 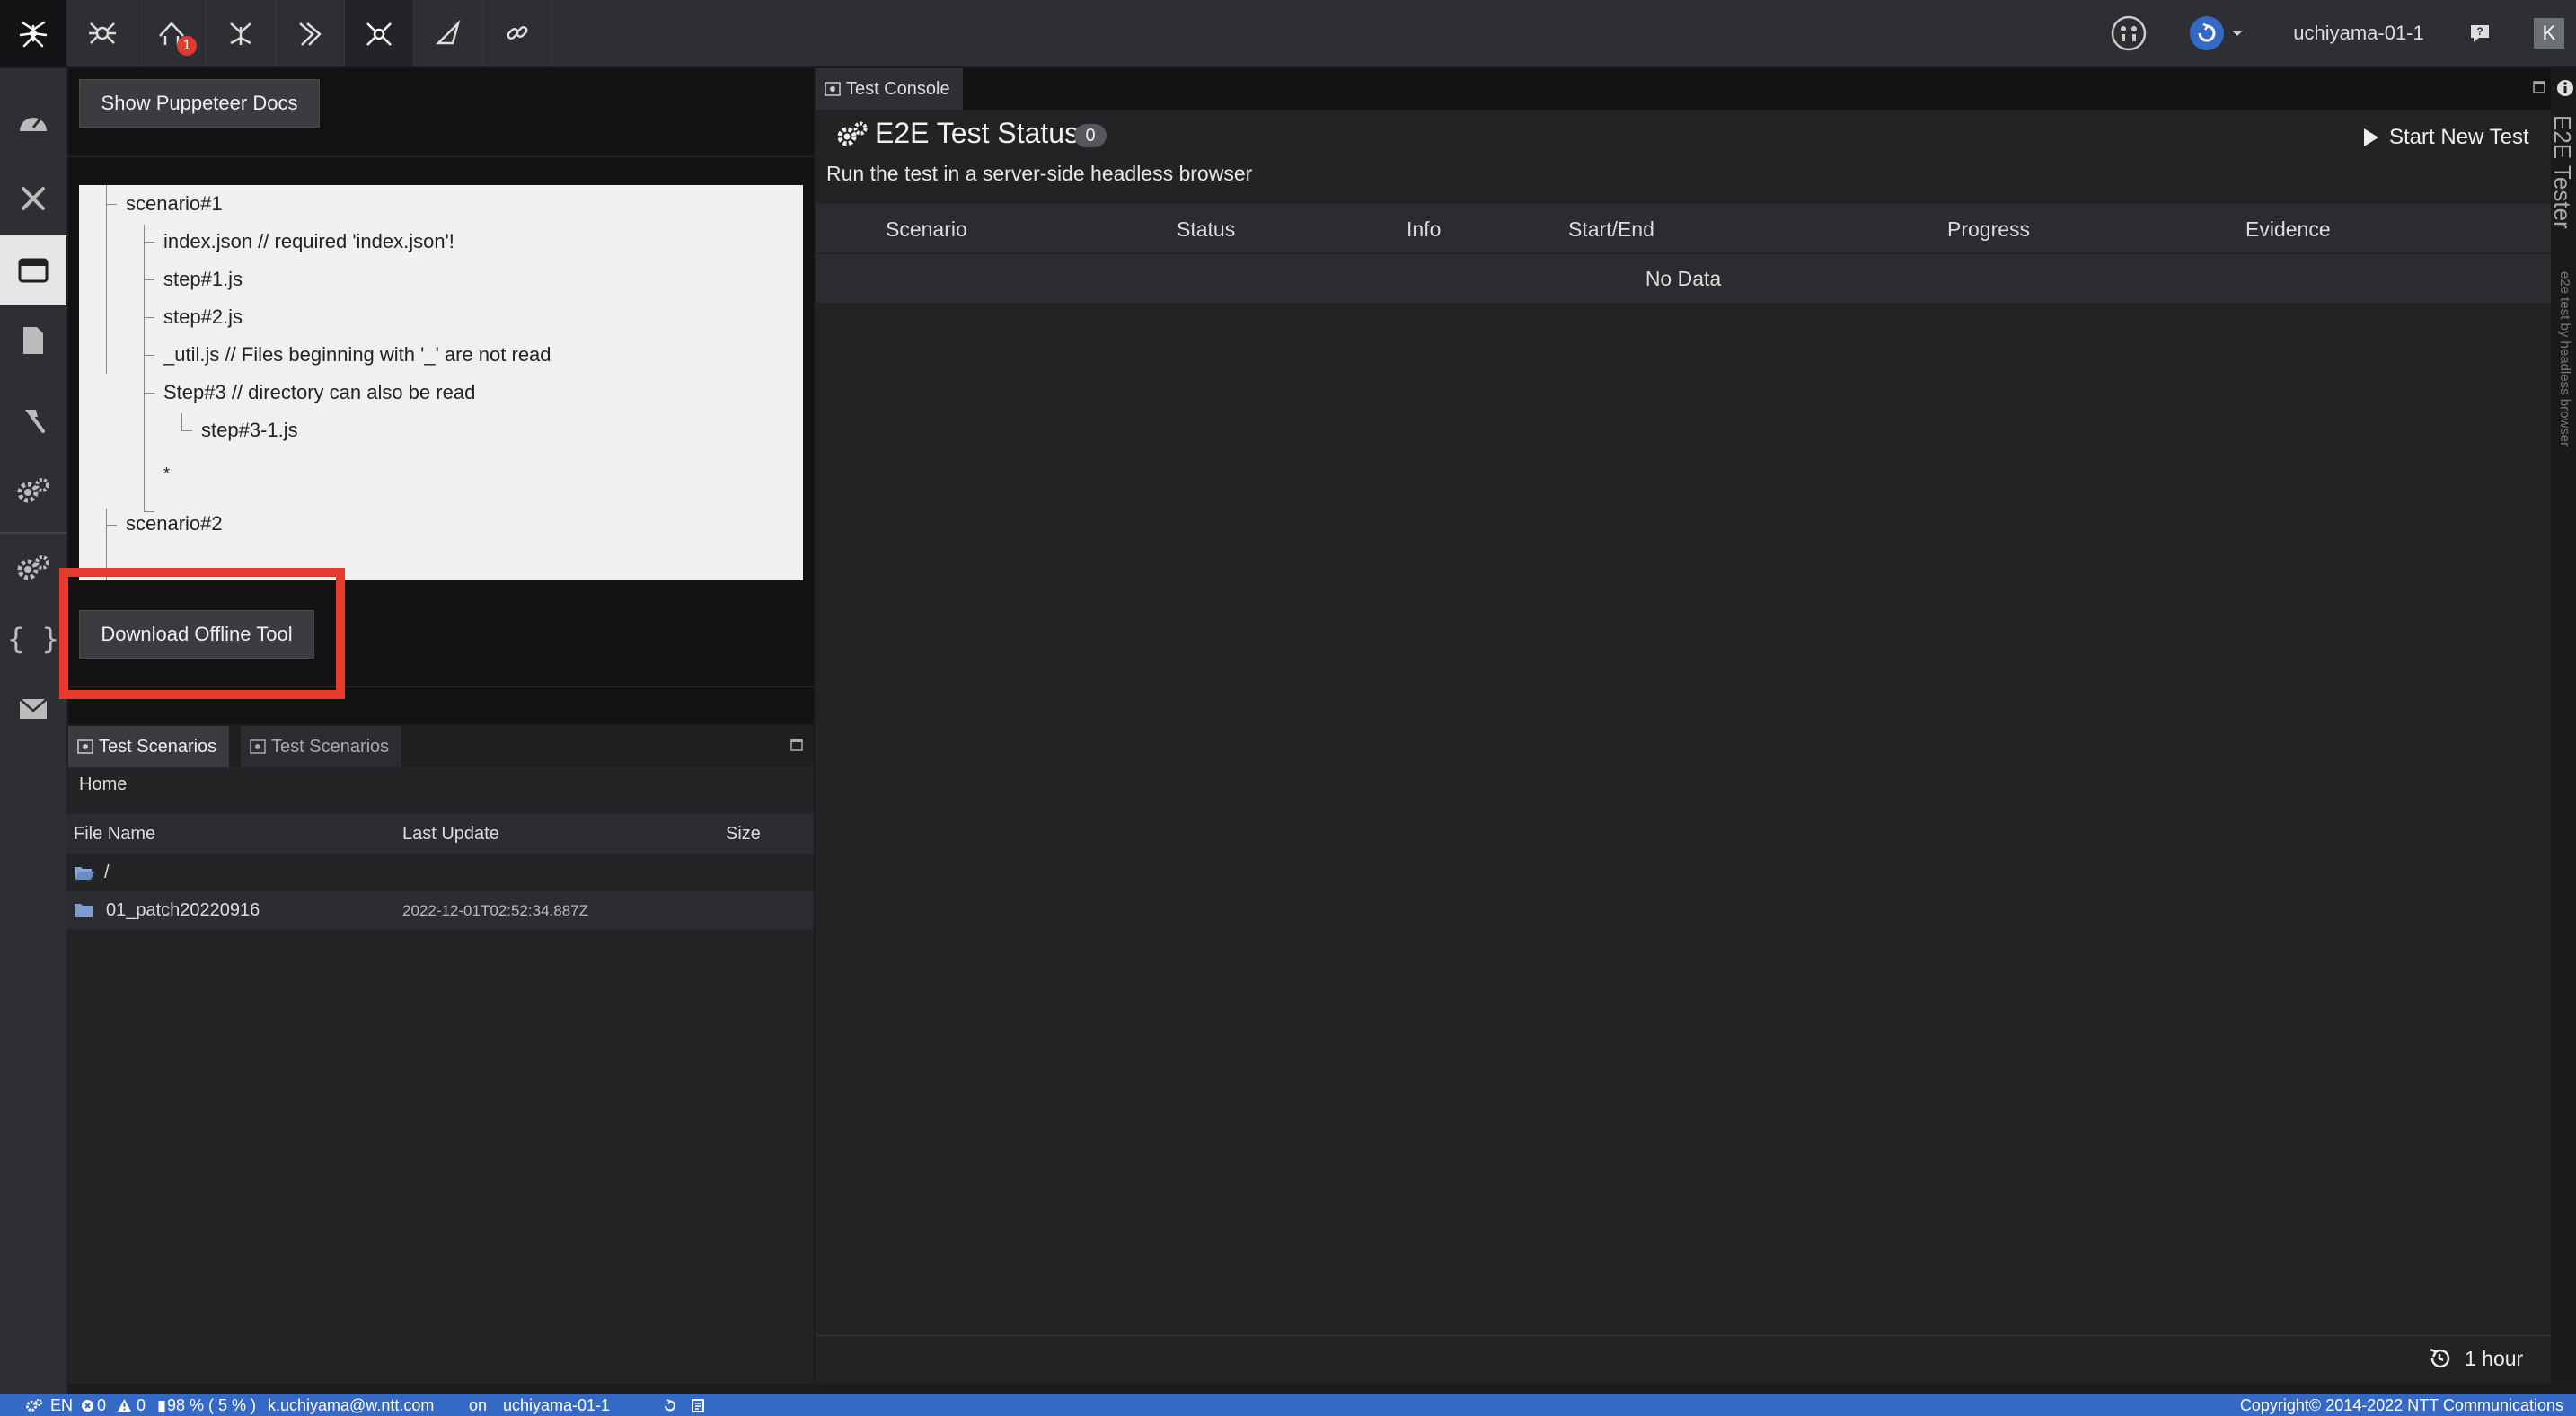 I want to click on file-name: 01_patch20220916, so click(x=183, y=910).